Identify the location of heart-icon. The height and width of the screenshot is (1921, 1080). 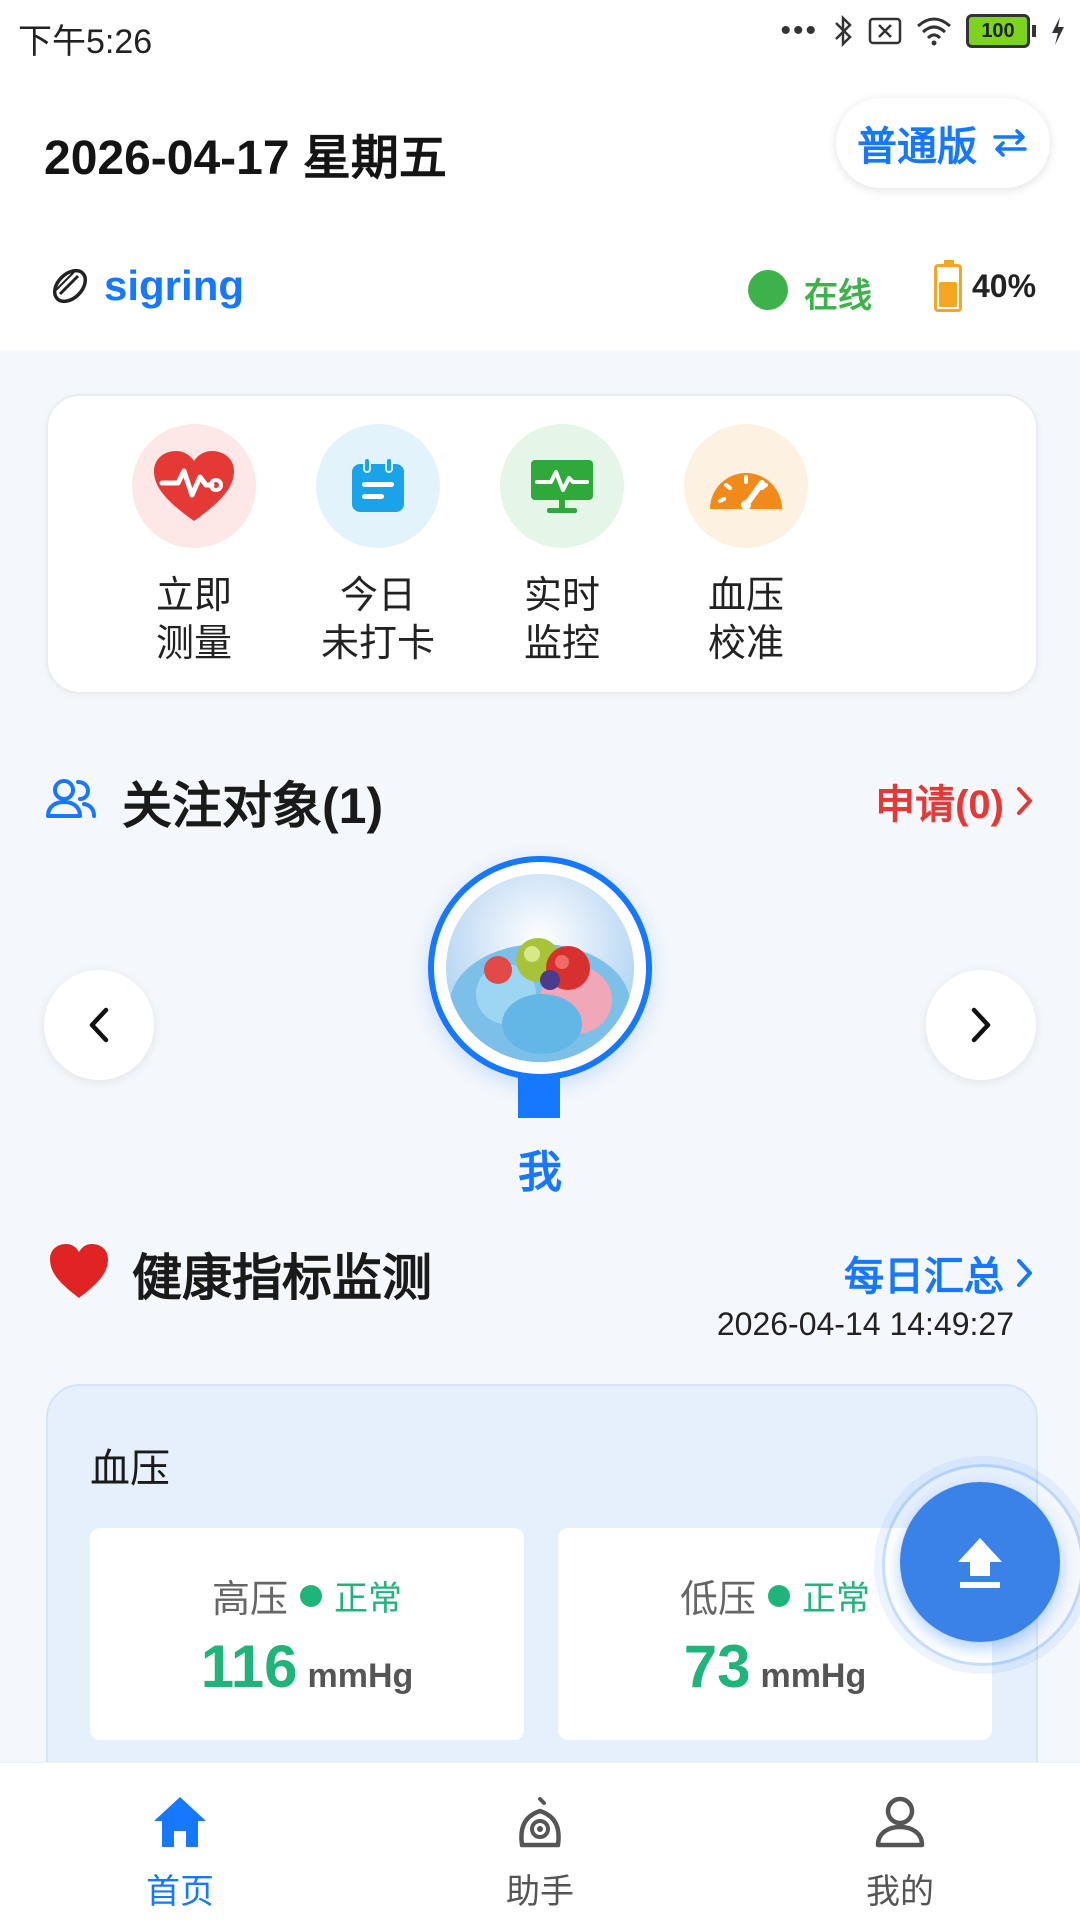
(79, 1271).